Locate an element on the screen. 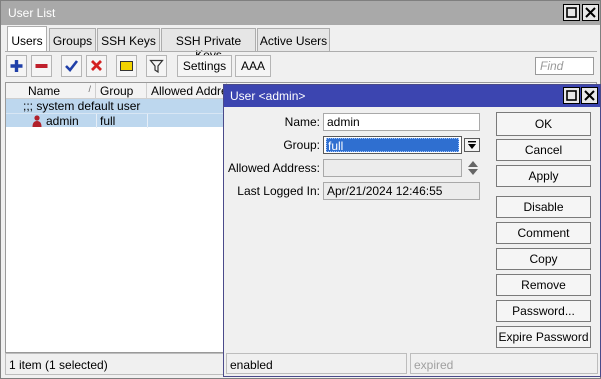 The image size is (601, 379). tab-active-users: Active Users is located at coordinates (293, 39).